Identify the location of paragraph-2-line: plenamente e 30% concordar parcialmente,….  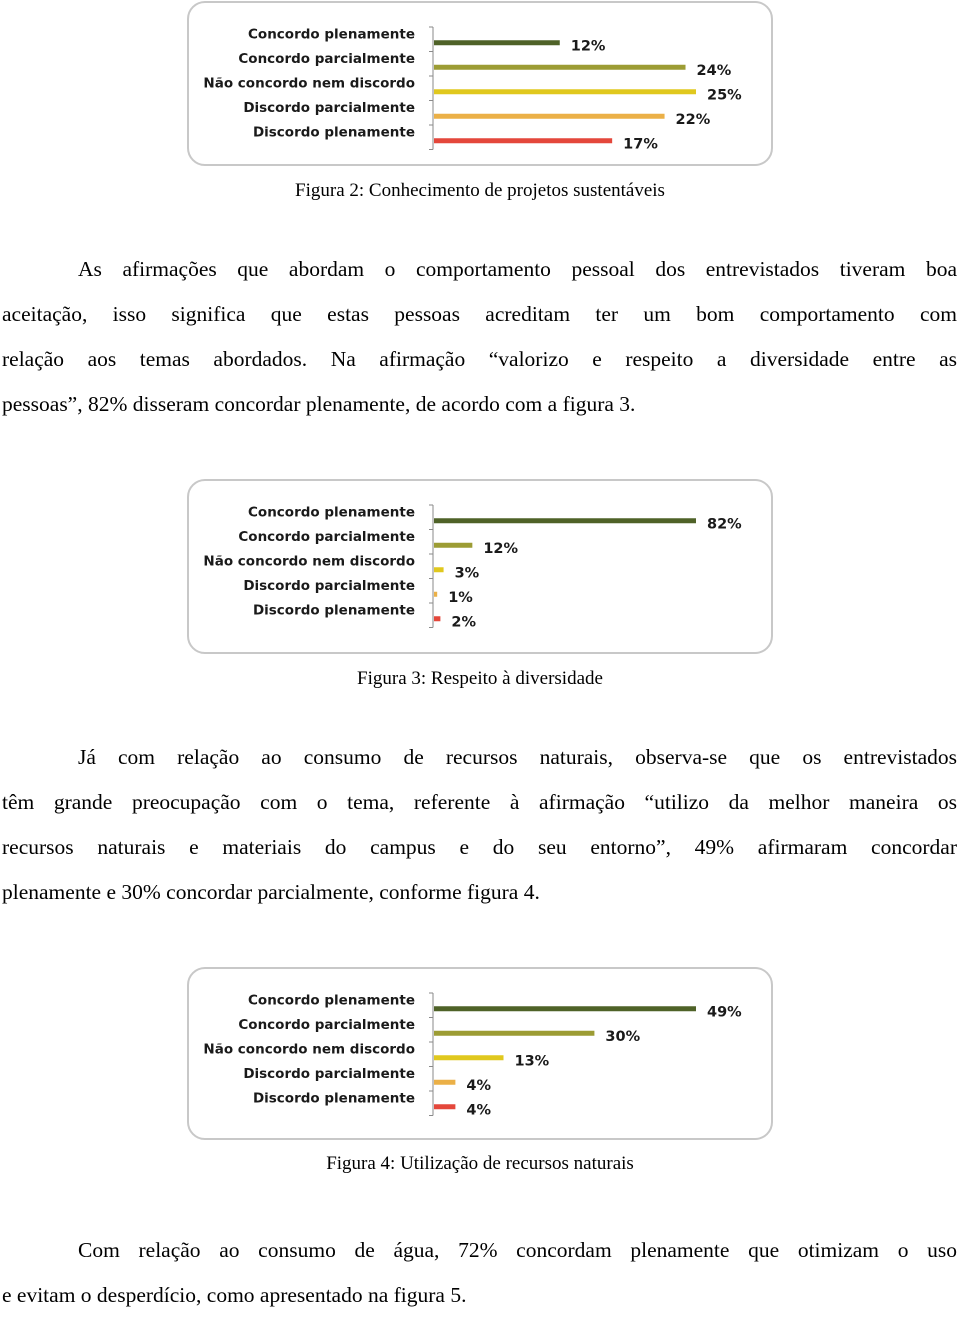
(271, 892).